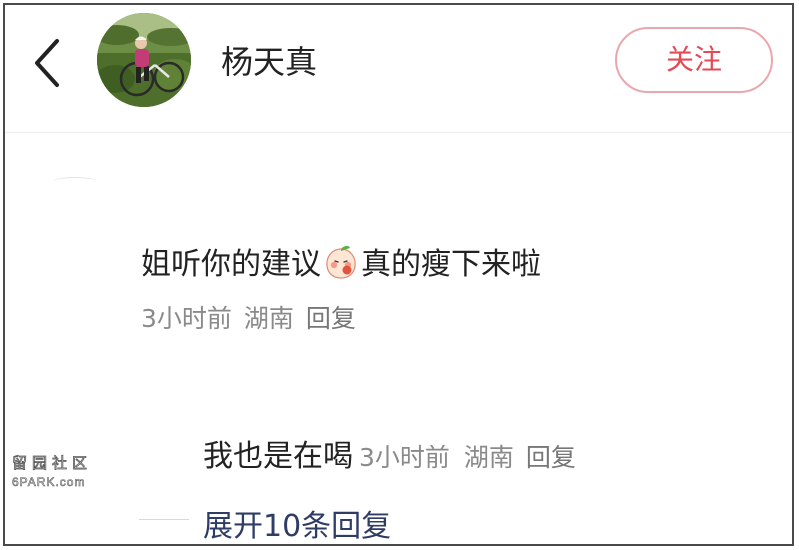 The width and height of the screenshot is (799, 550). What do you see at coordinates (269, 60) in the screenshot?
I see `username: 杨天真` at bounding box center [269, 60].